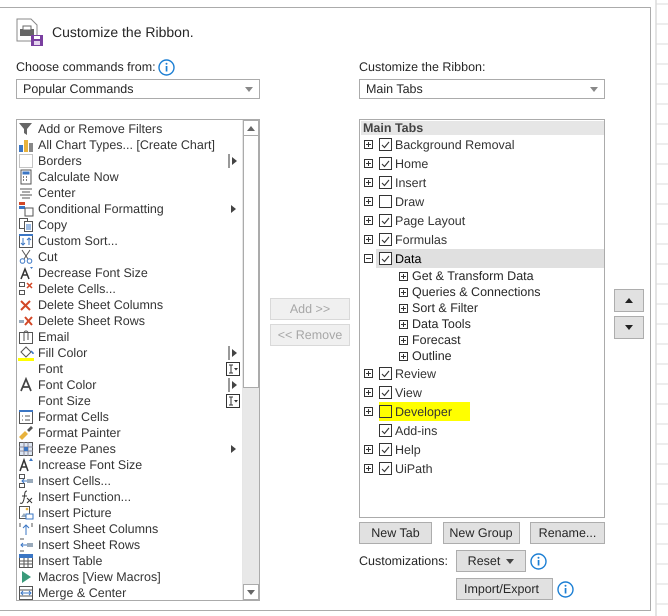 This screenshot has height=616, width=668. Describe the element at coordinates (26, 241) in the screenshot. I see `sort-icon` at that location.